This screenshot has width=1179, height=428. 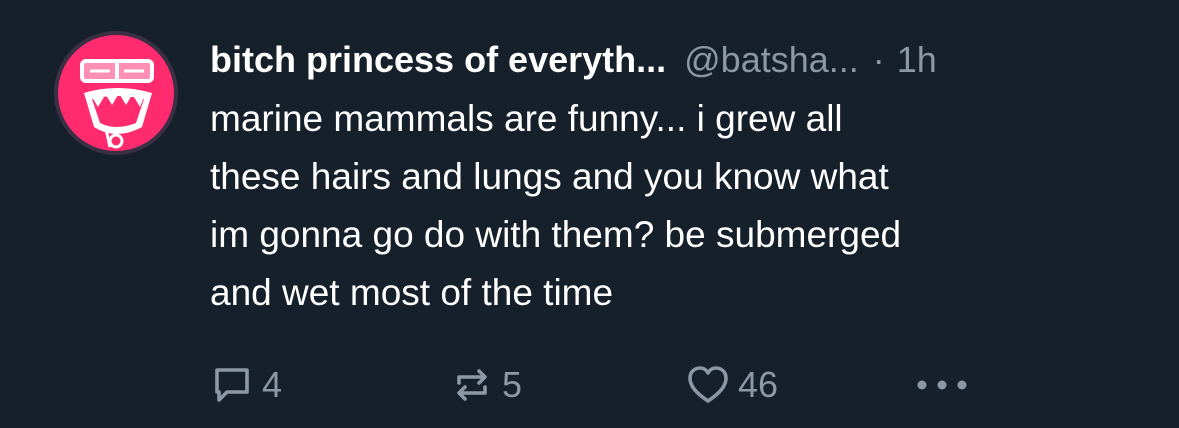 I want to click on like-button: 46, so click(x=732, y=385).